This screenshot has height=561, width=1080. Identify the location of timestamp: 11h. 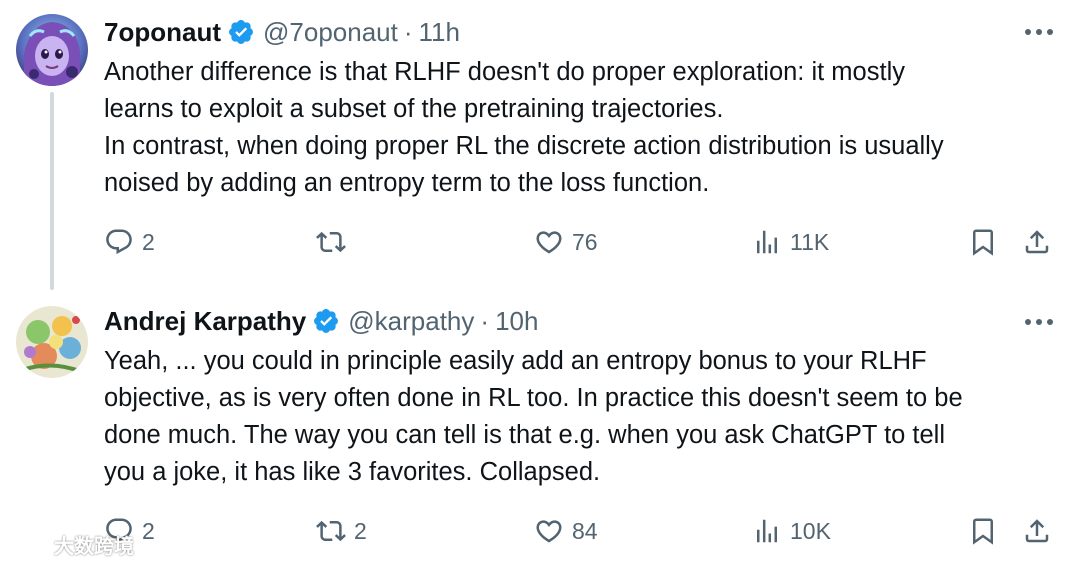
(439, 32).